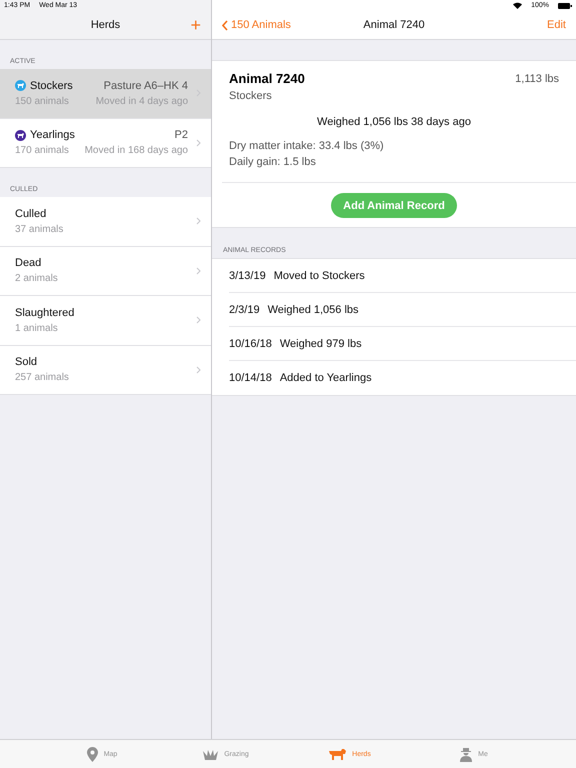 The image size is (576, 768). I want to click on record-date: 3/13/19, so click(247, 276).